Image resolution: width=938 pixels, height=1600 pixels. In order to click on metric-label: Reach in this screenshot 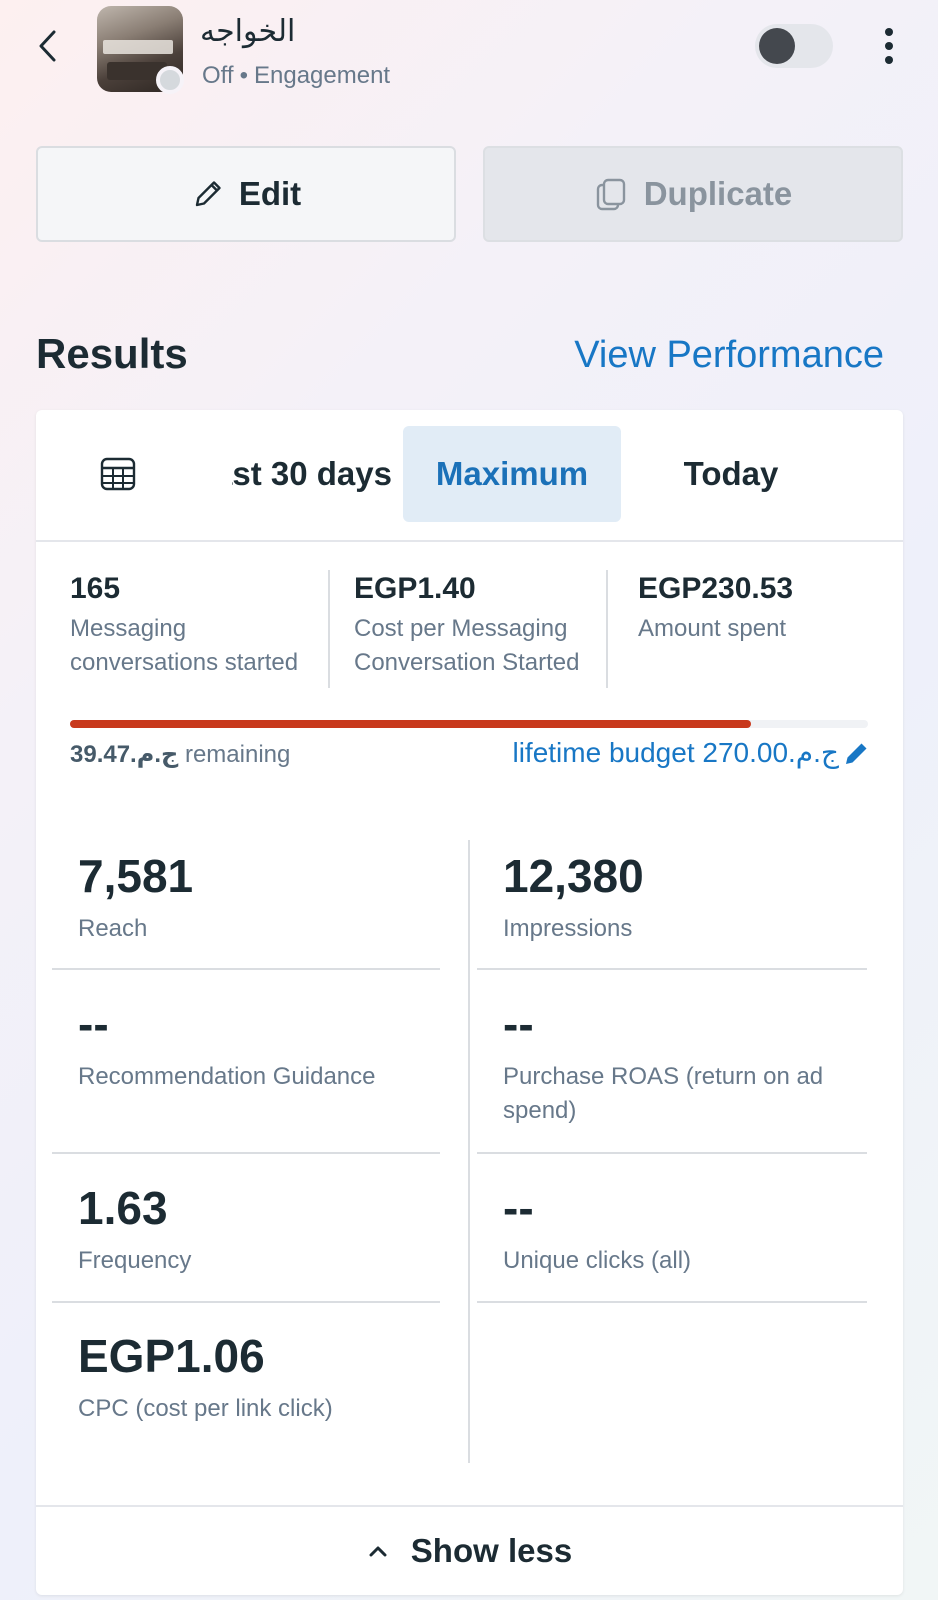, I will do `click(113, 928)`.